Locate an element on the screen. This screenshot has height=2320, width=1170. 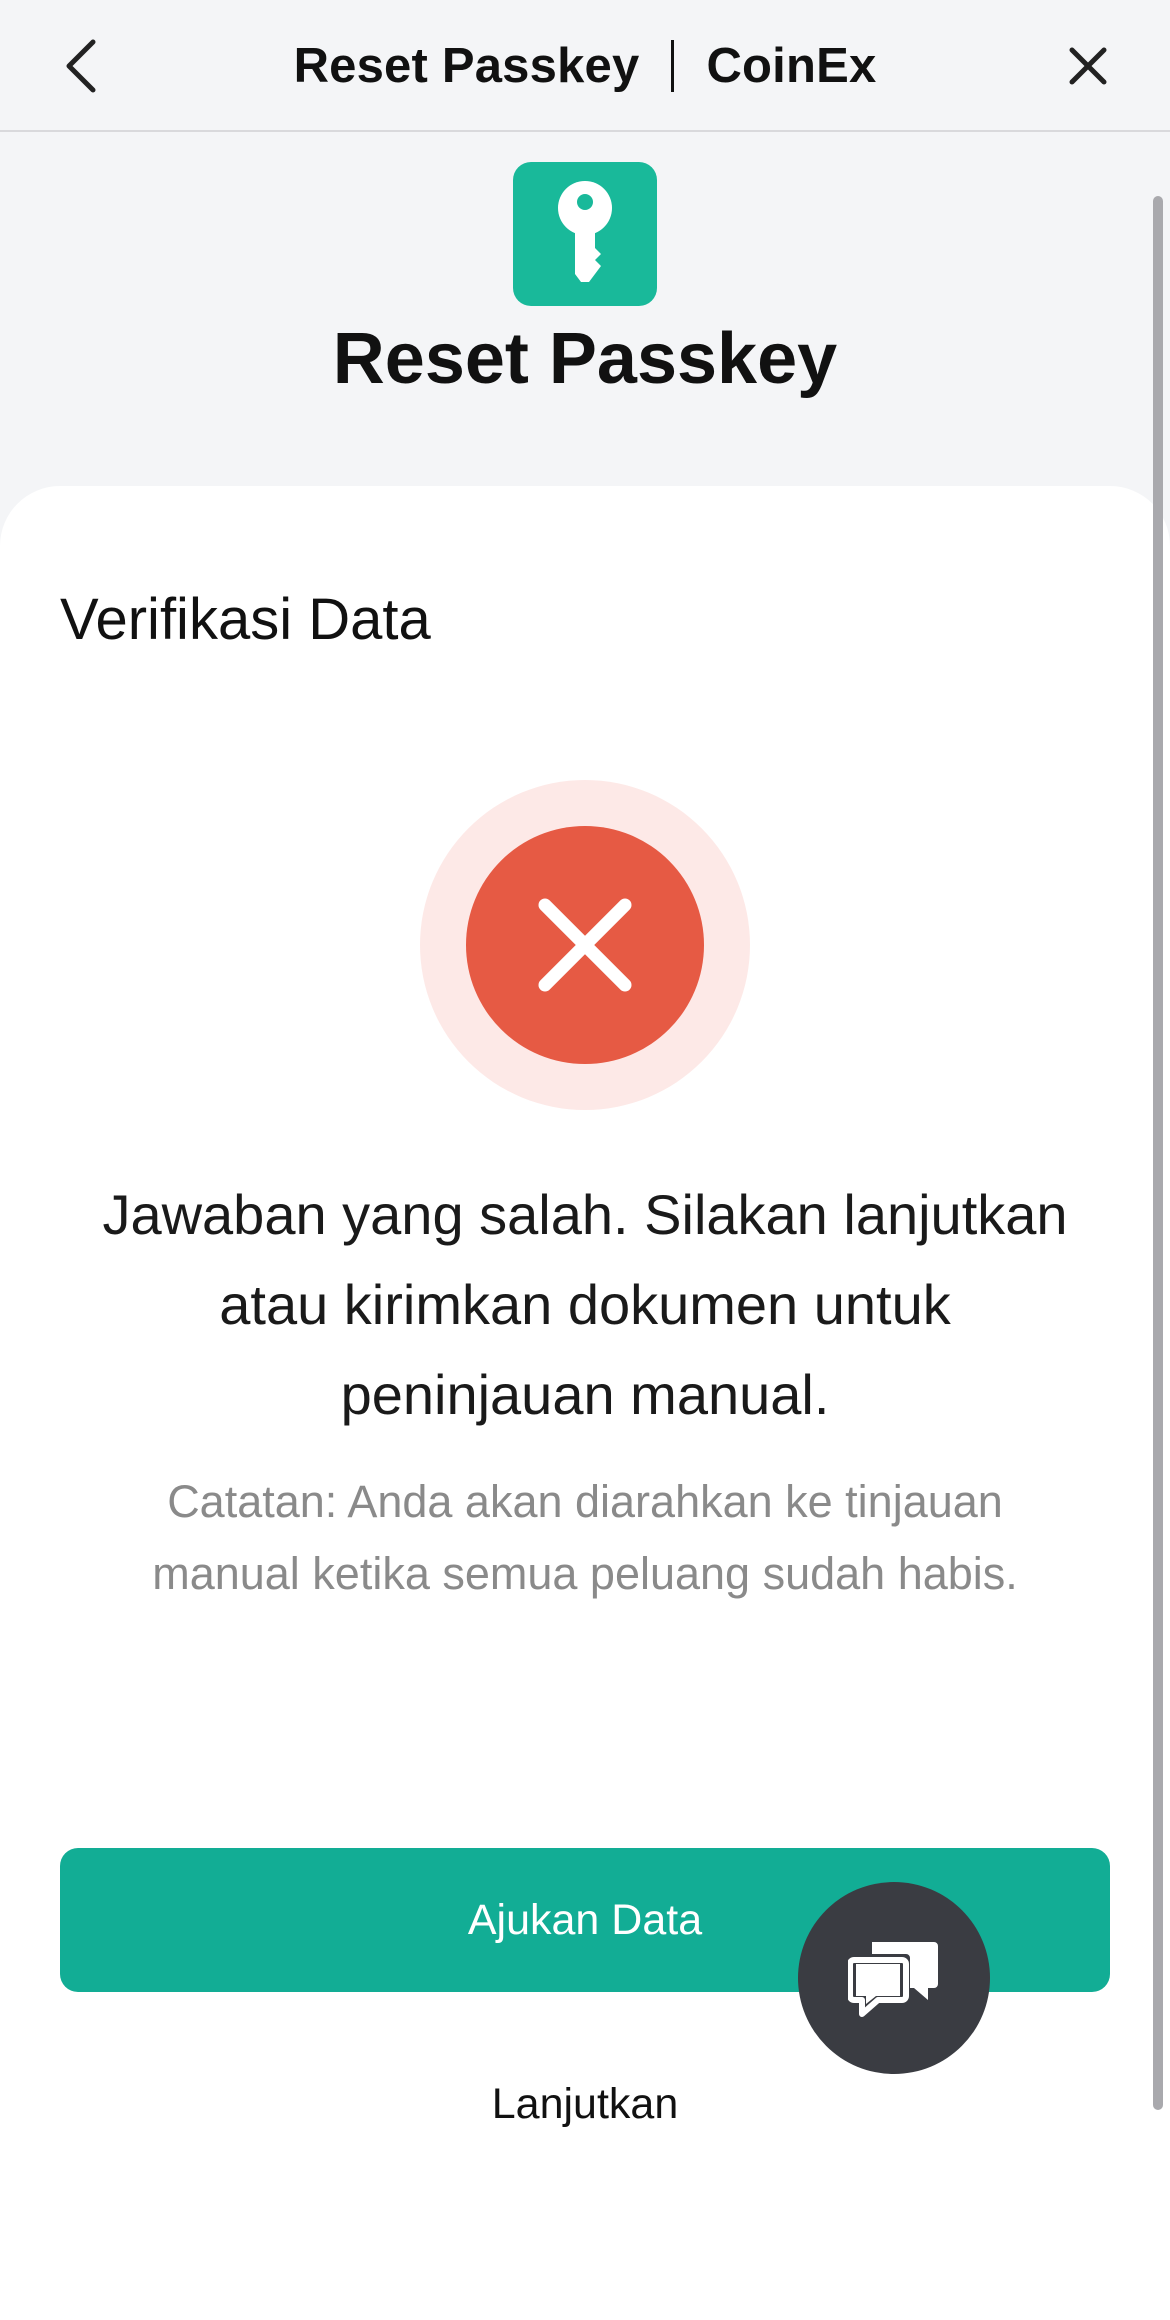
close-button is located at coordinates (1088, 66).